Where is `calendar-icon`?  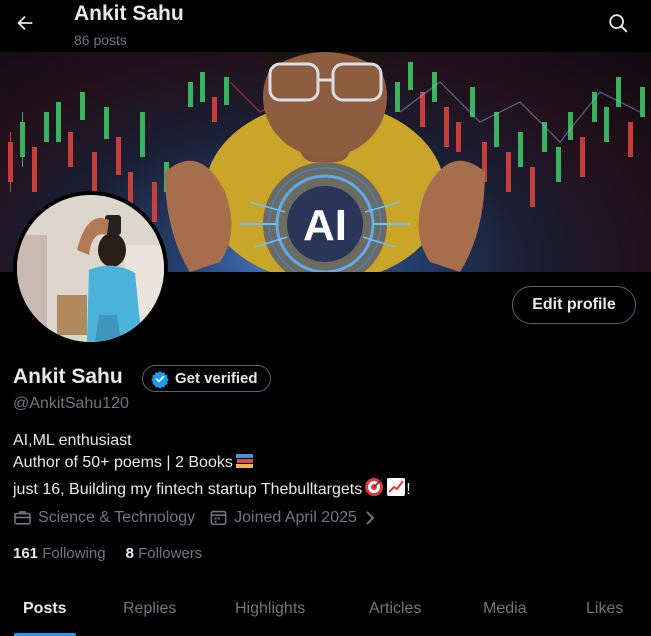
calendar-icon is located at coordinates (218, 518).